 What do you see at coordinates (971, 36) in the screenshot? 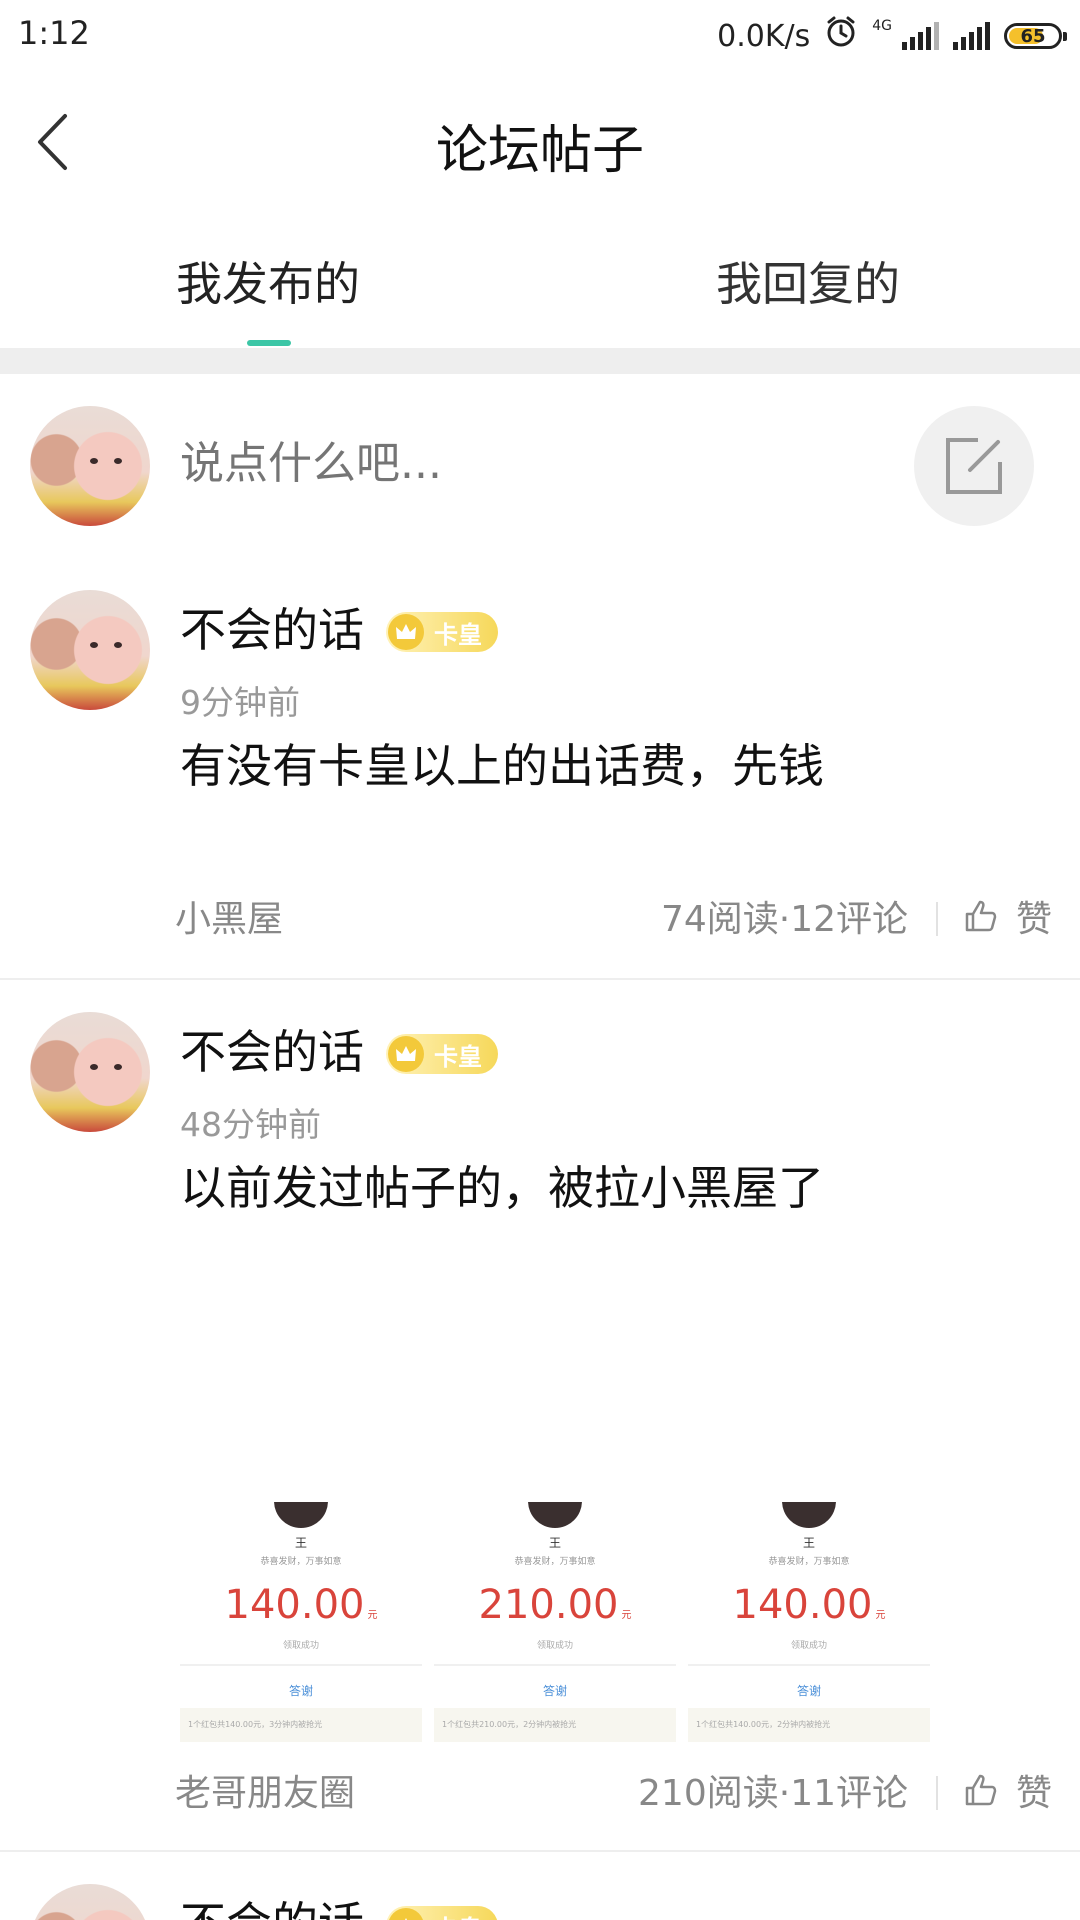
I see `signal-icon` at bounding box center [971, 36].